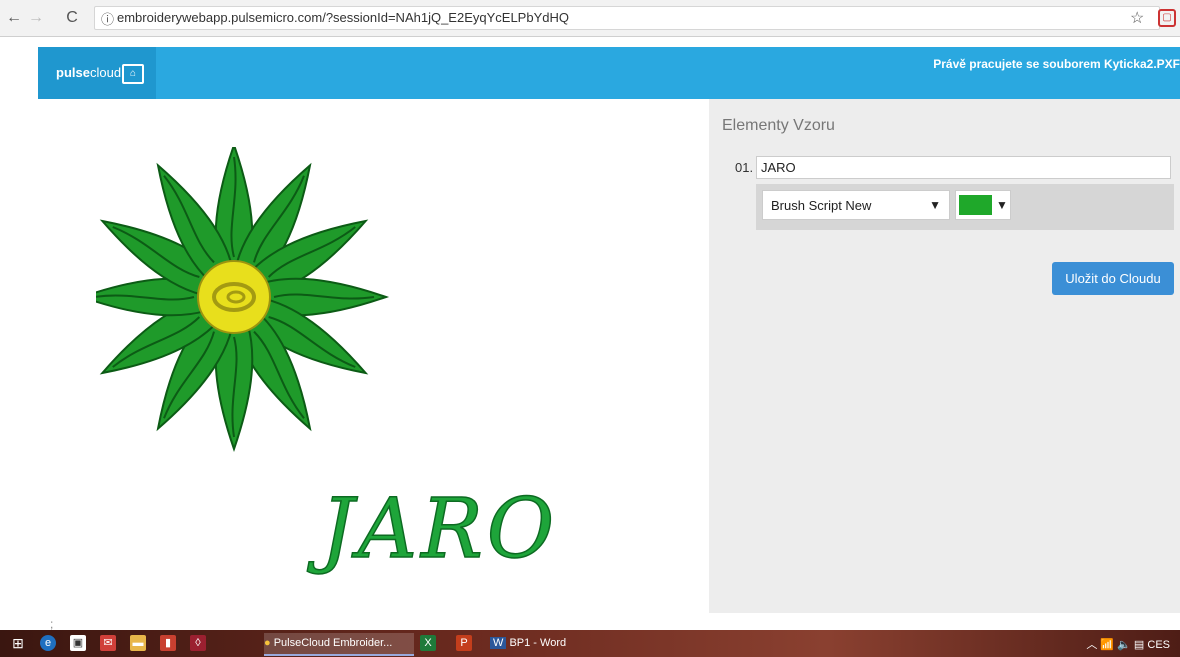  What do you see at coordinates (36, 18) in the screenshot?
I see `forward-icon: →` at bounding box center [36, 18].